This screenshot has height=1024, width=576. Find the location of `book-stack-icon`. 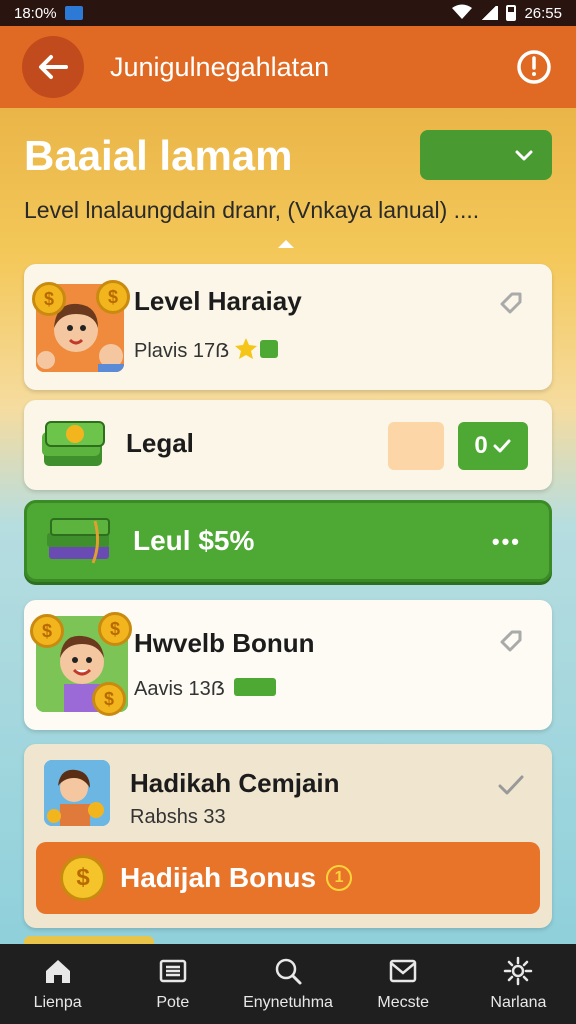

book-stack-icon is located at coordinates (78, 541).